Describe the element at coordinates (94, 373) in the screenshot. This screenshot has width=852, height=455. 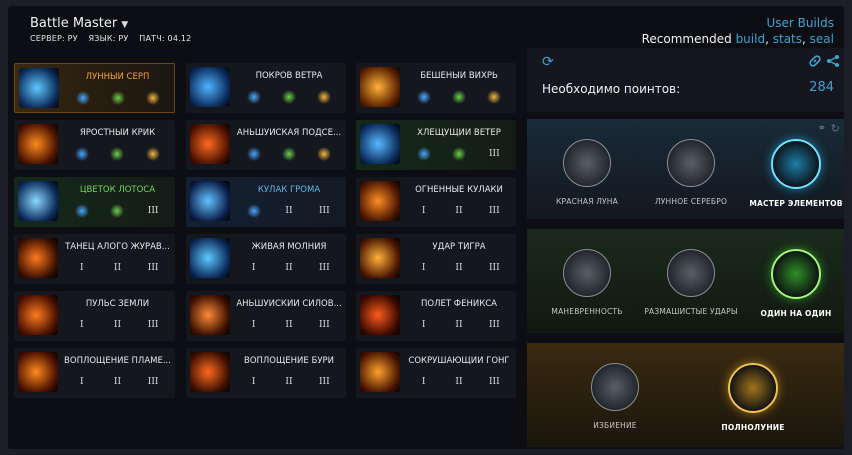
I see `skill-card: ВОПЛОЩЕНИЕ ПЛАМЕ... I II III` at that location.